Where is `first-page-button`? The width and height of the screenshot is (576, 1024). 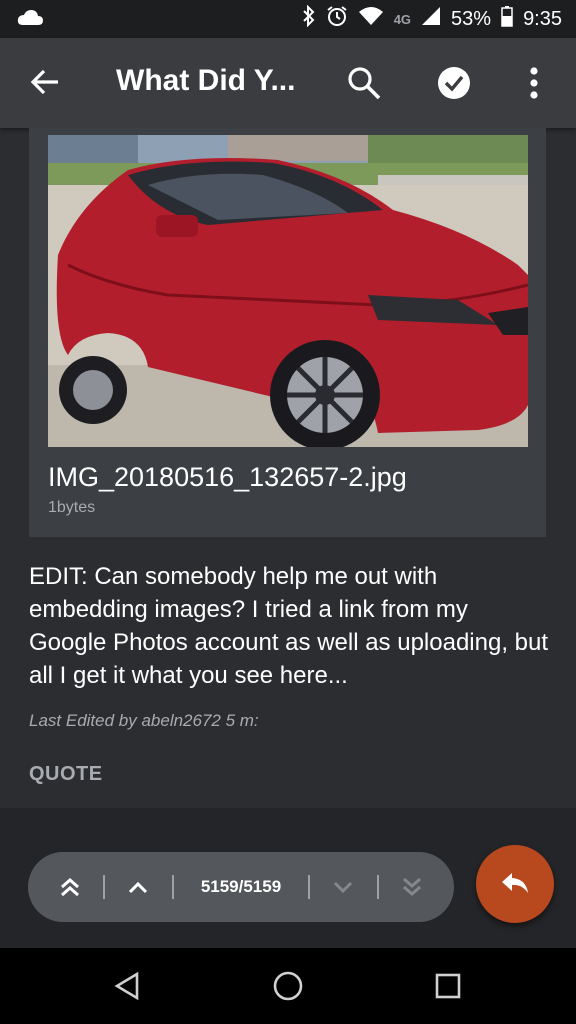 first-page-button is located at coordinates (70, 887).